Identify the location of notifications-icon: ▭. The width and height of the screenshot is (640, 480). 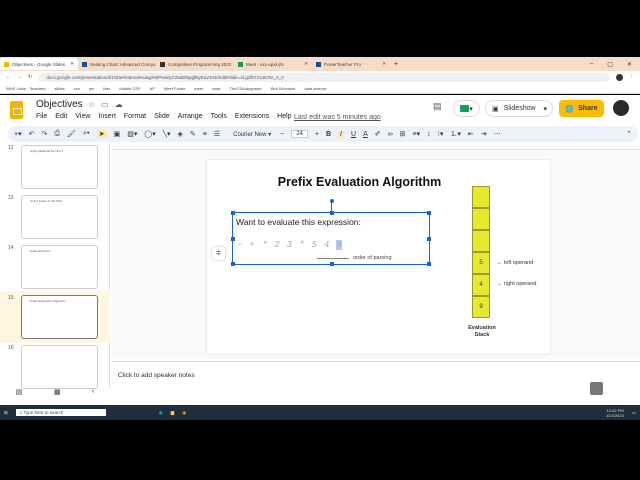
(634, 413).